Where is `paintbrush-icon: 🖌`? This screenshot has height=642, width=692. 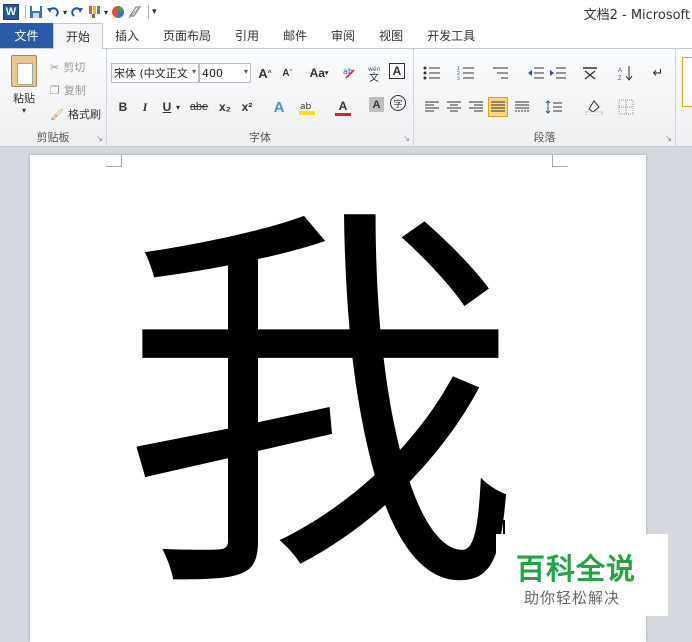
paintbrush-icon: 🖌 is located at coordinates (57, 114).